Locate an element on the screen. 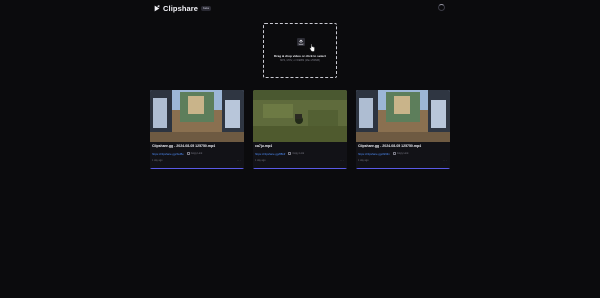  upload-subtitle: MP4, MOV, or WEBM (Max 250MB) is located at coordinates (300, 60).